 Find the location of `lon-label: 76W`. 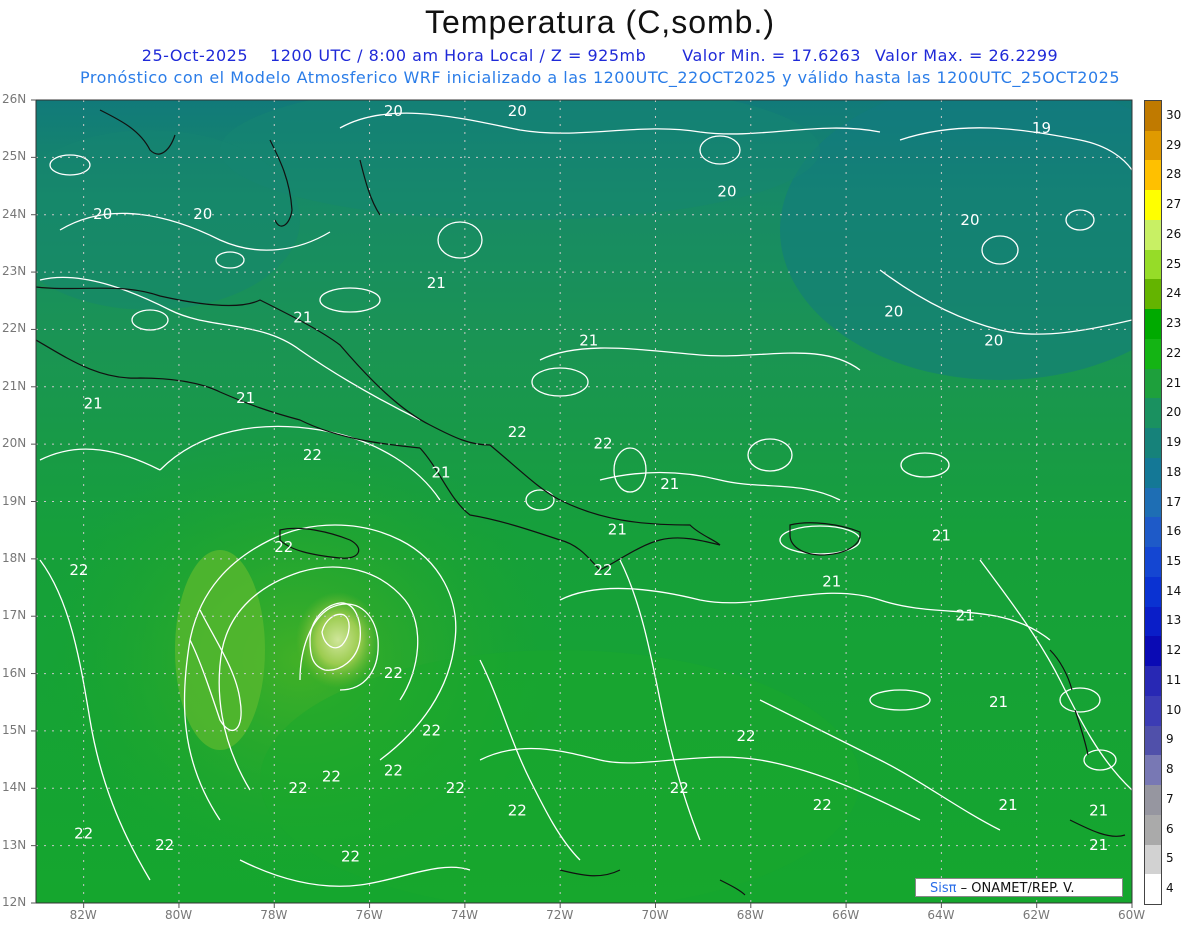

lon-label: 76W is located at coordinates (369, 915).